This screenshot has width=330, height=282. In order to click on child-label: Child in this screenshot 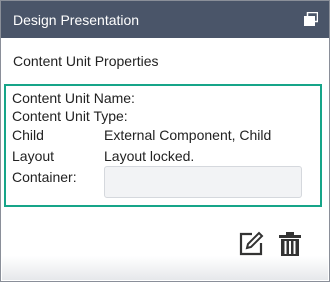, I will do `click(28, 135)`.